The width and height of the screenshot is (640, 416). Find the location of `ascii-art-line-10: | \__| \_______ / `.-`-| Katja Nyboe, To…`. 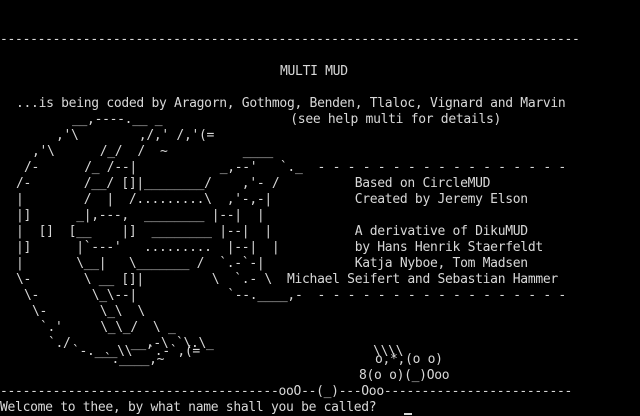

ascii-art-line-10: | \__| \_______ / `.-`-| Katja Nyboe, To… is located at coordinates (272, 263).